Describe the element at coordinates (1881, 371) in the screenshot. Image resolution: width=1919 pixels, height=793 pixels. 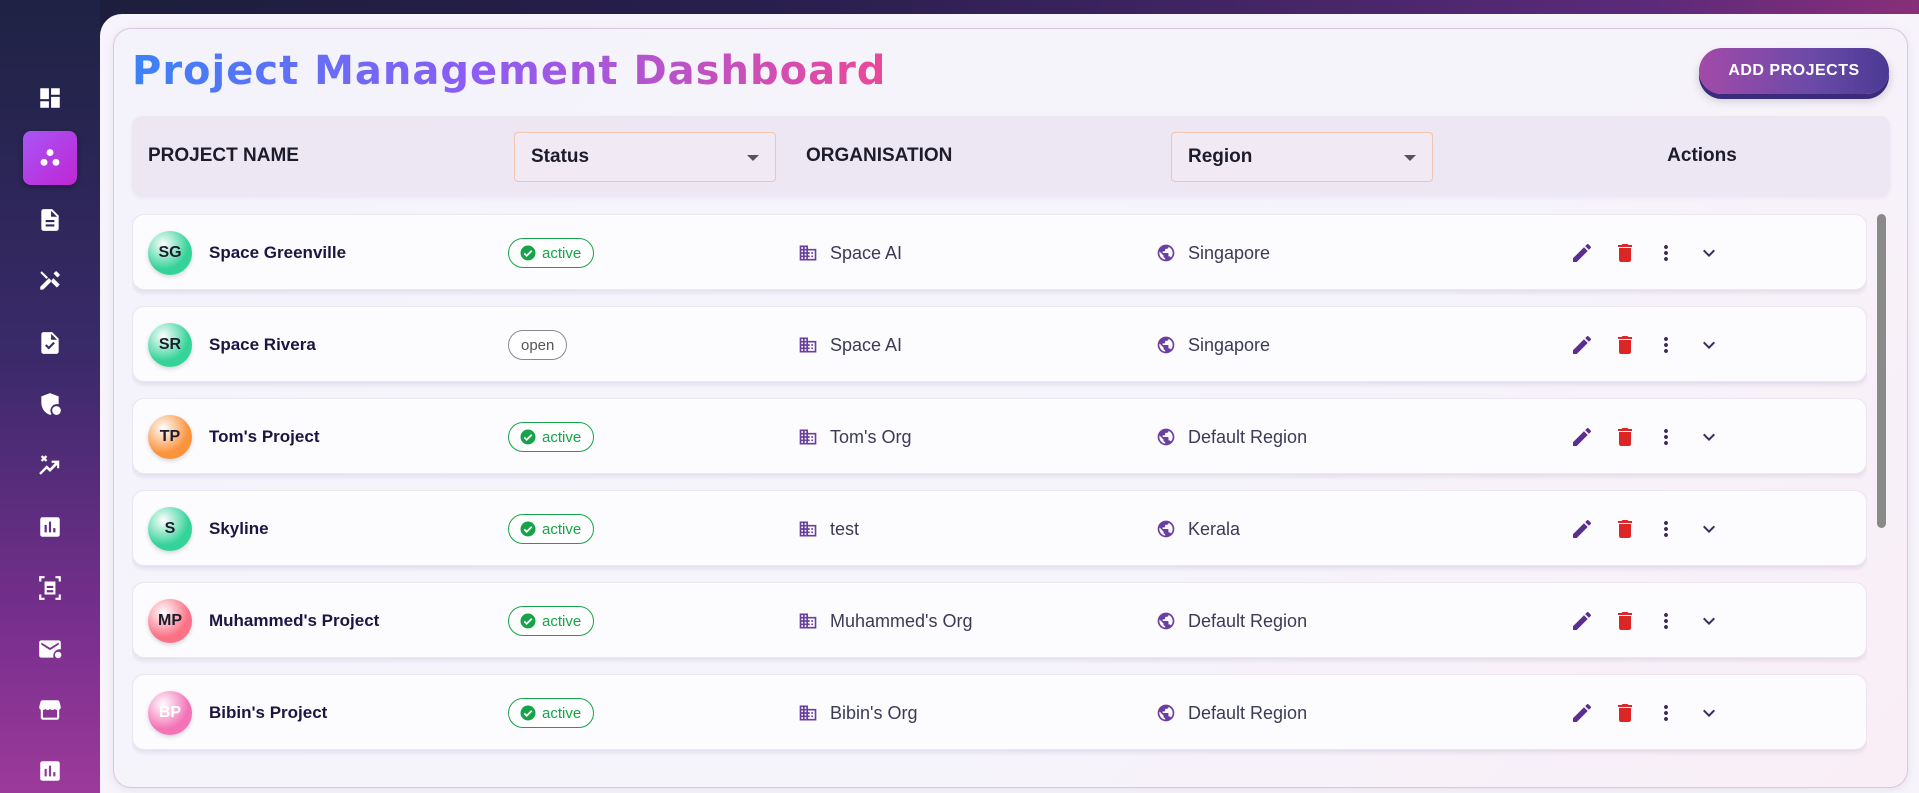
I see `scrollbar-thumb` at that location.